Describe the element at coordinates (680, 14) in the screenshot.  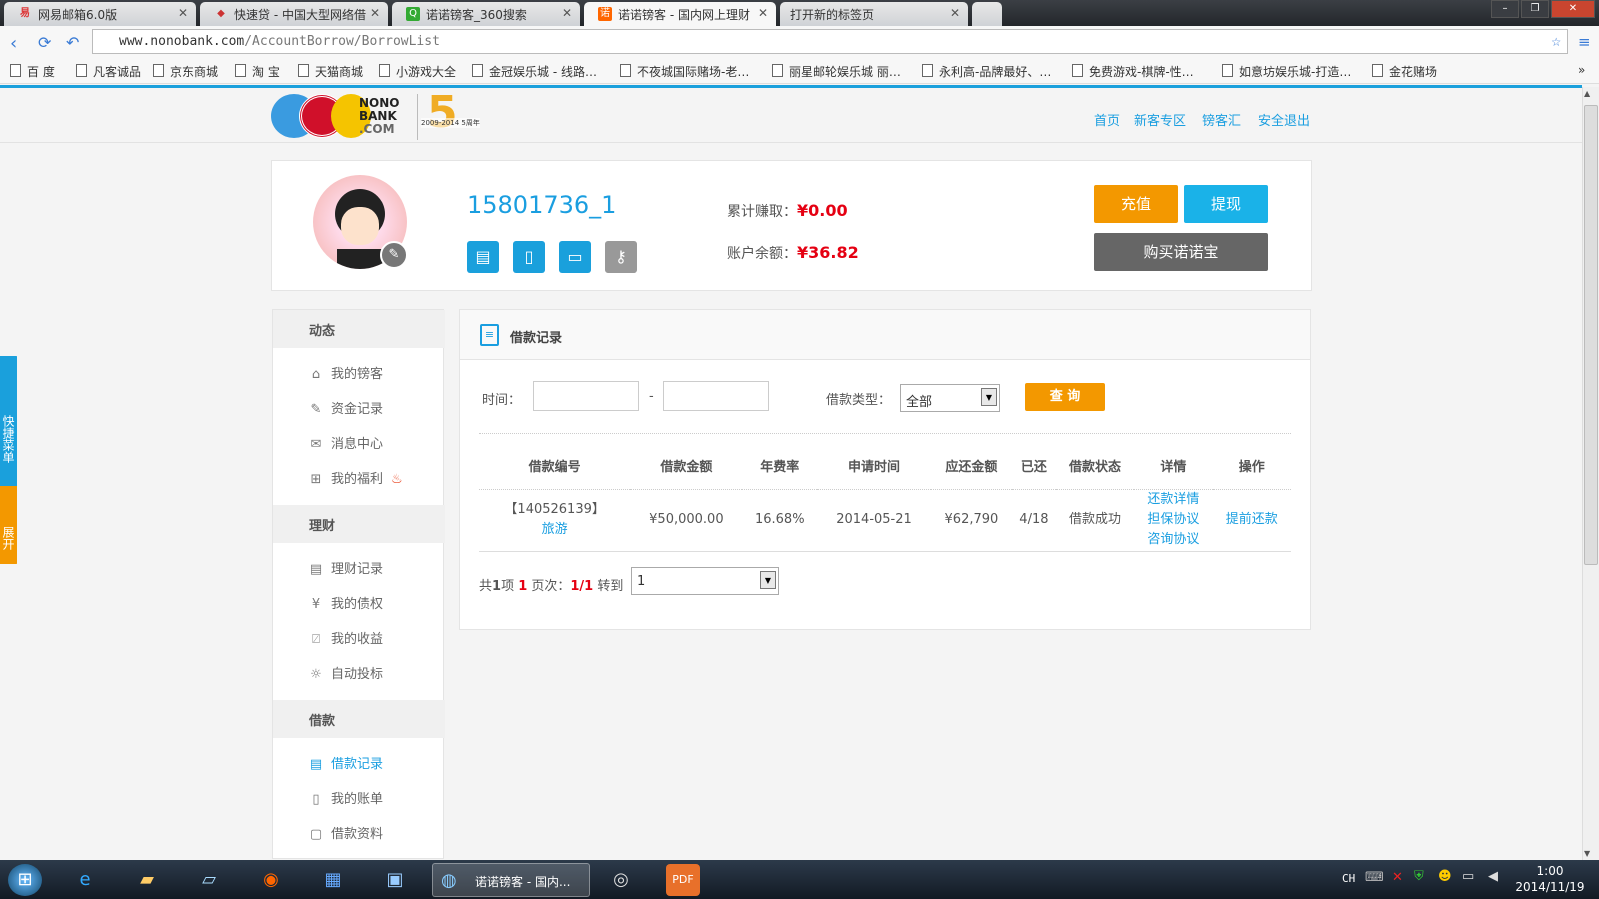
I see `tab-nonobank: 诺诺诺镑客 - 国内网上理财 ✕` at that location.